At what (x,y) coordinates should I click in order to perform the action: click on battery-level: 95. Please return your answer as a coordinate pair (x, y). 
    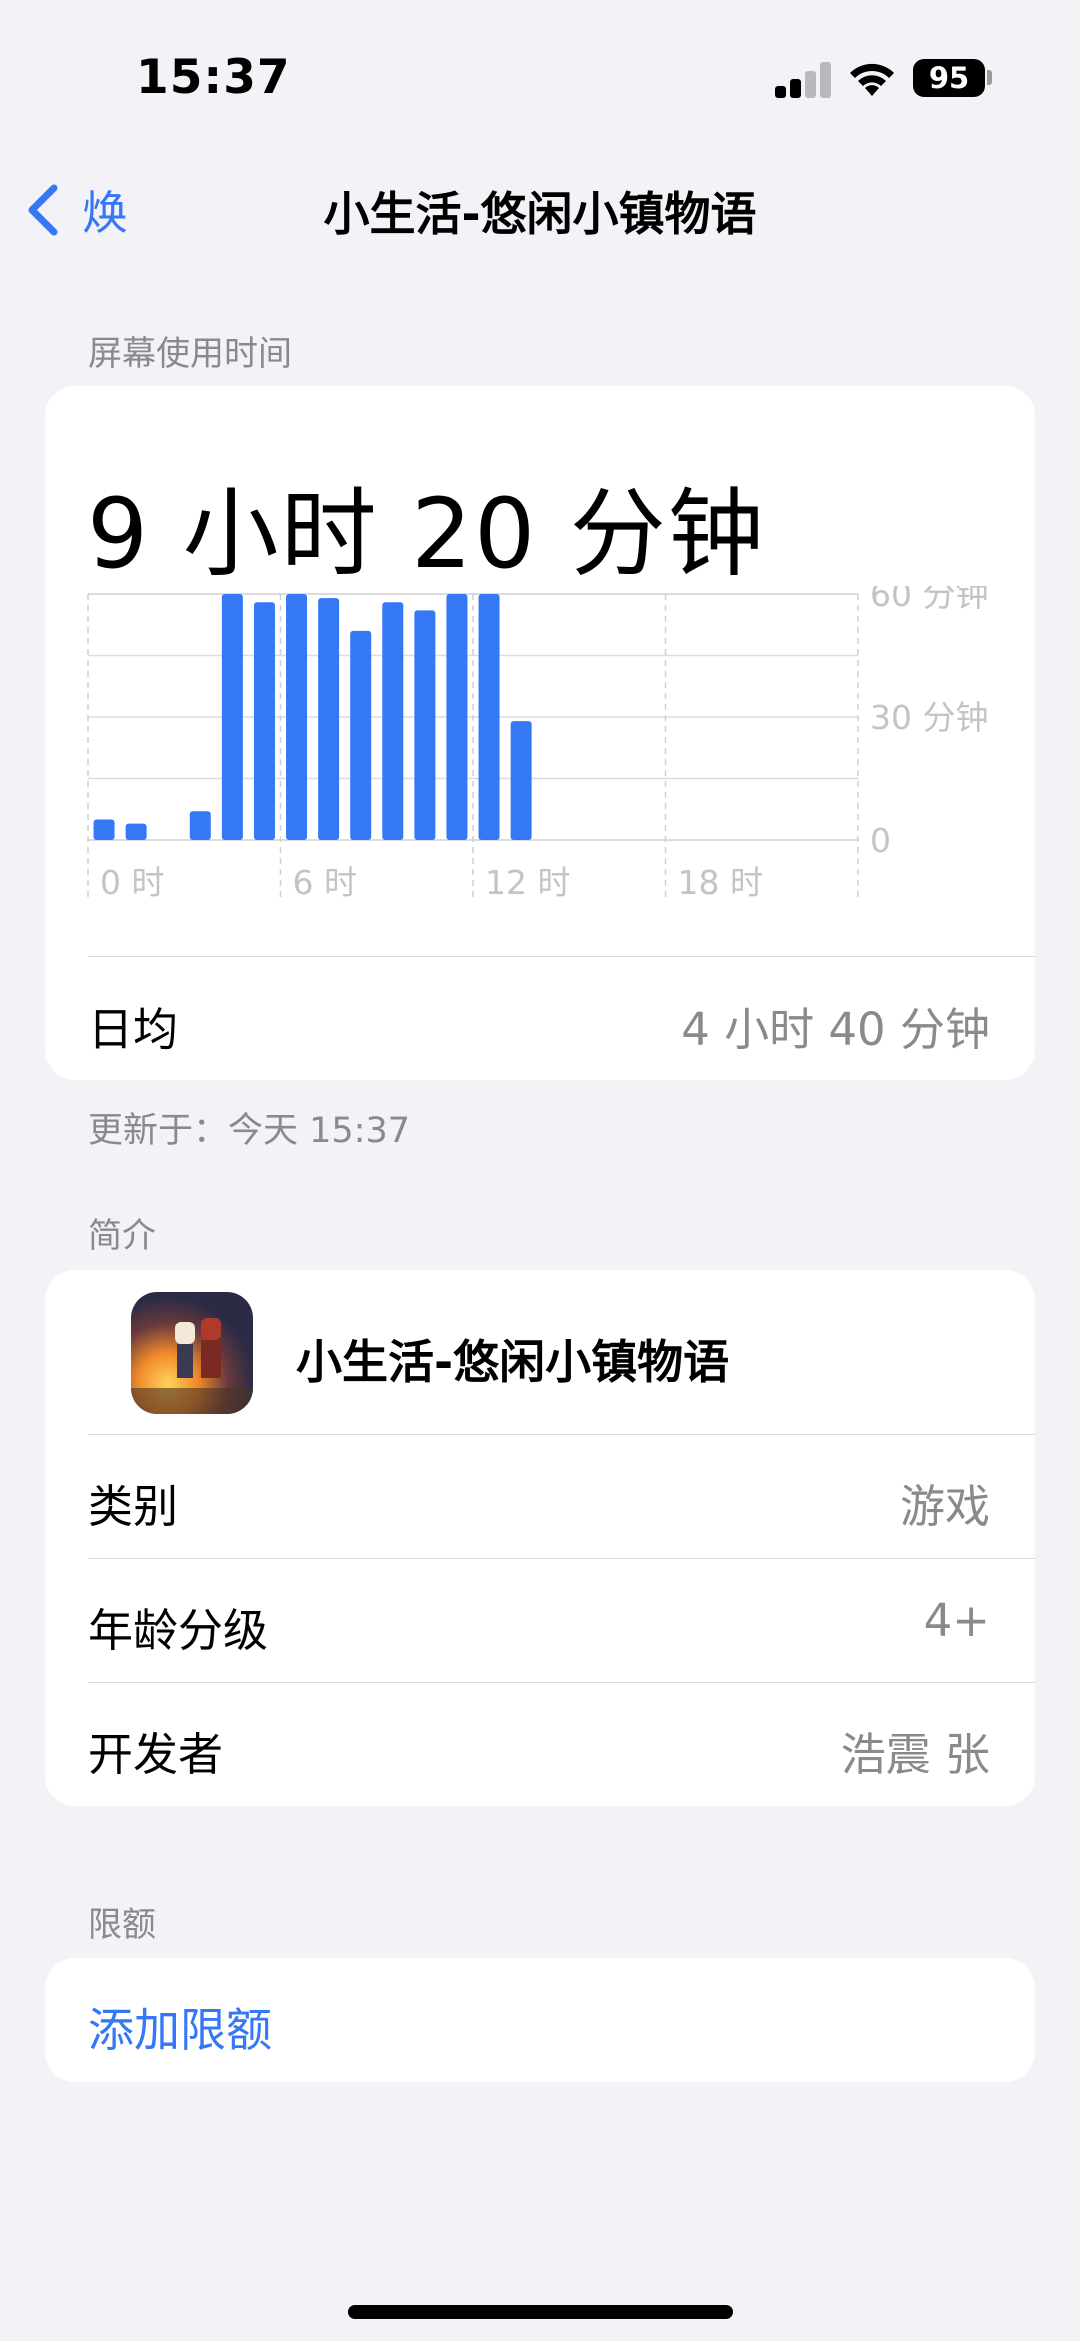
    Looking at the image, I should click on (949, 78).